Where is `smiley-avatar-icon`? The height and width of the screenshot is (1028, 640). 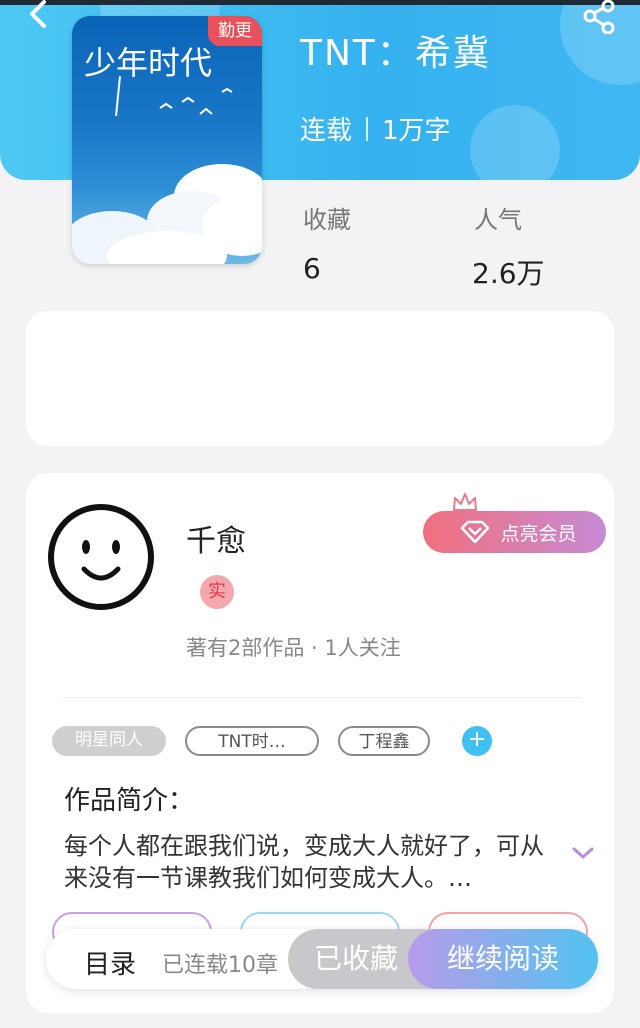
smiley-avatar-icon is located at coordinates (101, 557).